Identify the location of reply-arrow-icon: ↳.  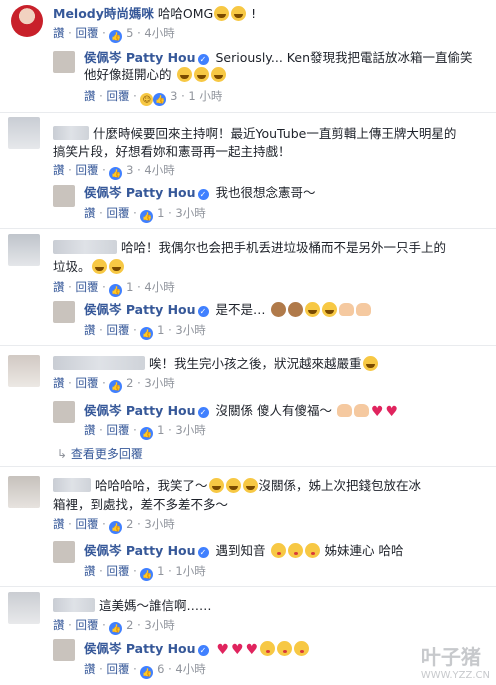
(62, 454).